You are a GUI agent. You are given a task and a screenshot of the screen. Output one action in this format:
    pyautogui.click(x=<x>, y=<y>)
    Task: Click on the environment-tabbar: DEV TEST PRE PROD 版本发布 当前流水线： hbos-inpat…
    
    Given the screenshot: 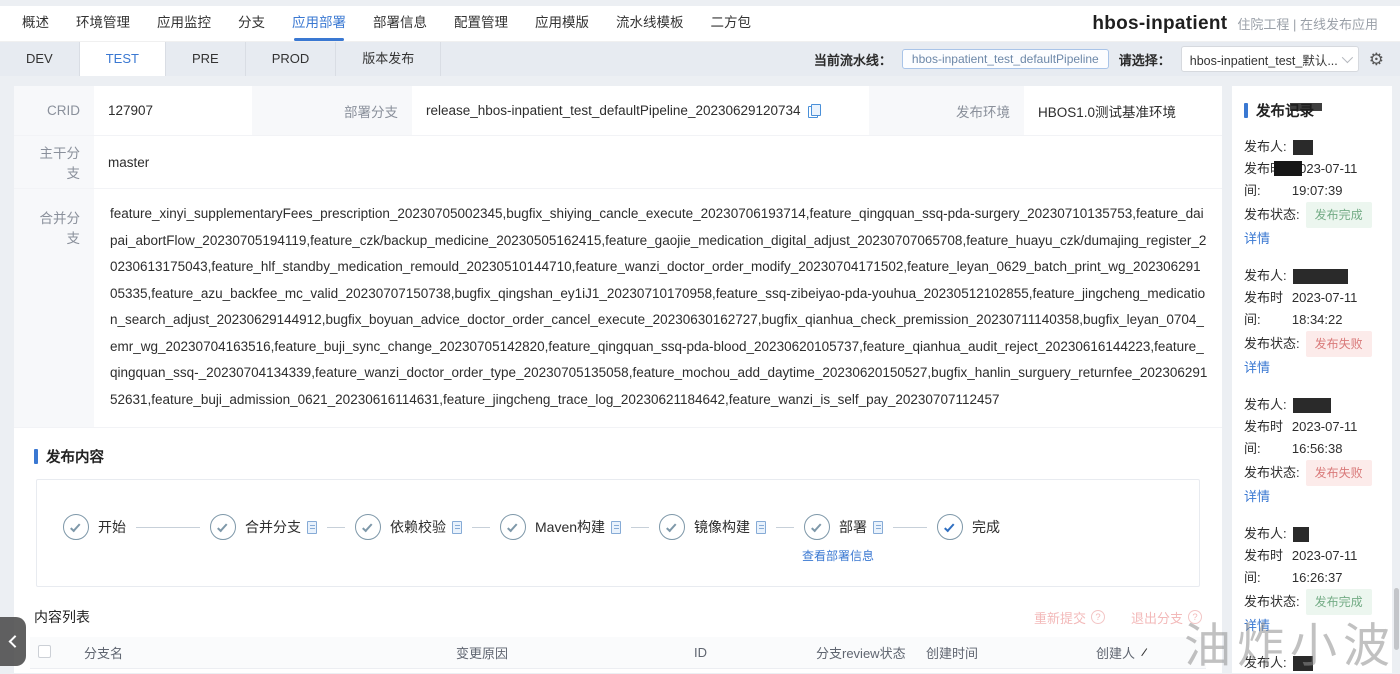 What is the action you would take?
    pyautogui.click(x=700, y=59)
    